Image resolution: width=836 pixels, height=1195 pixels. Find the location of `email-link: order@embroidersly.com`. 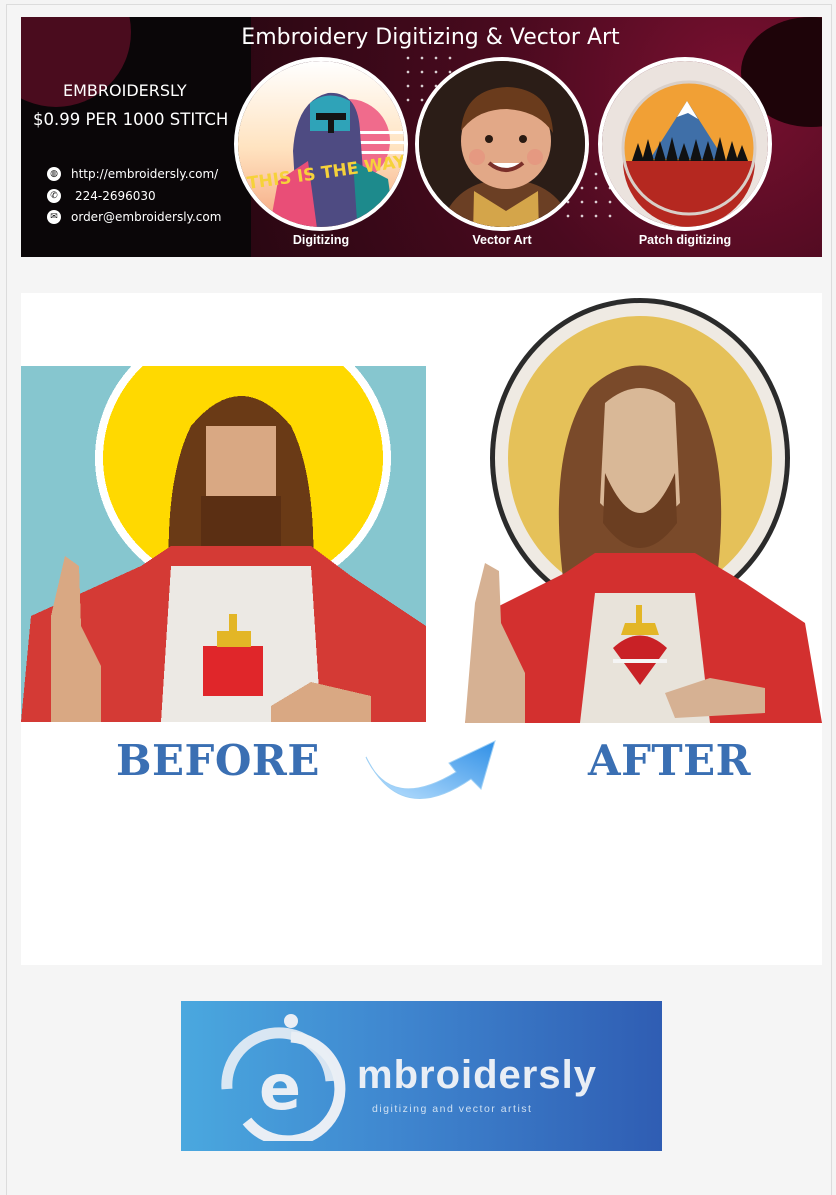

email-link: order@embroidersly.com is located at coordinates (146, 217).